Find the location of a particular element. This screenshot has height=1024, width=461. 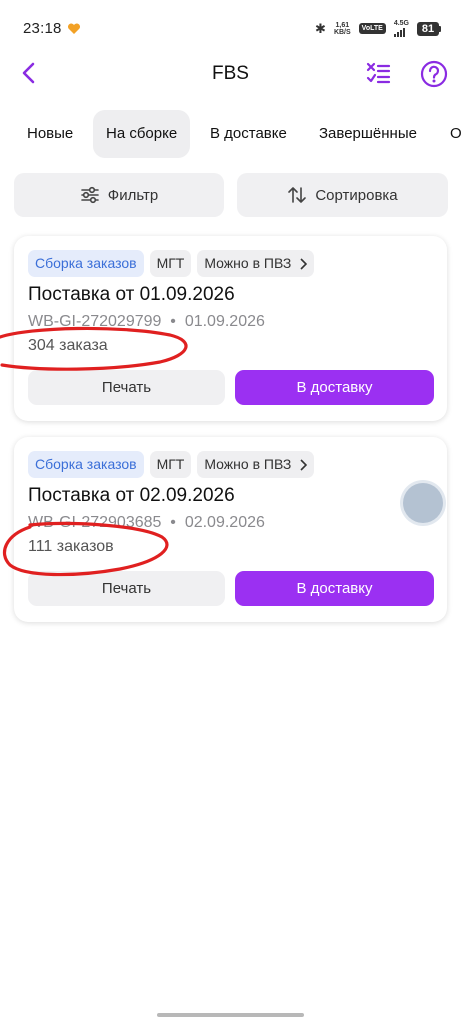

supply-meta: WB-GI-272903685 • 02.09.2026 is located at coordinates (146, 523).